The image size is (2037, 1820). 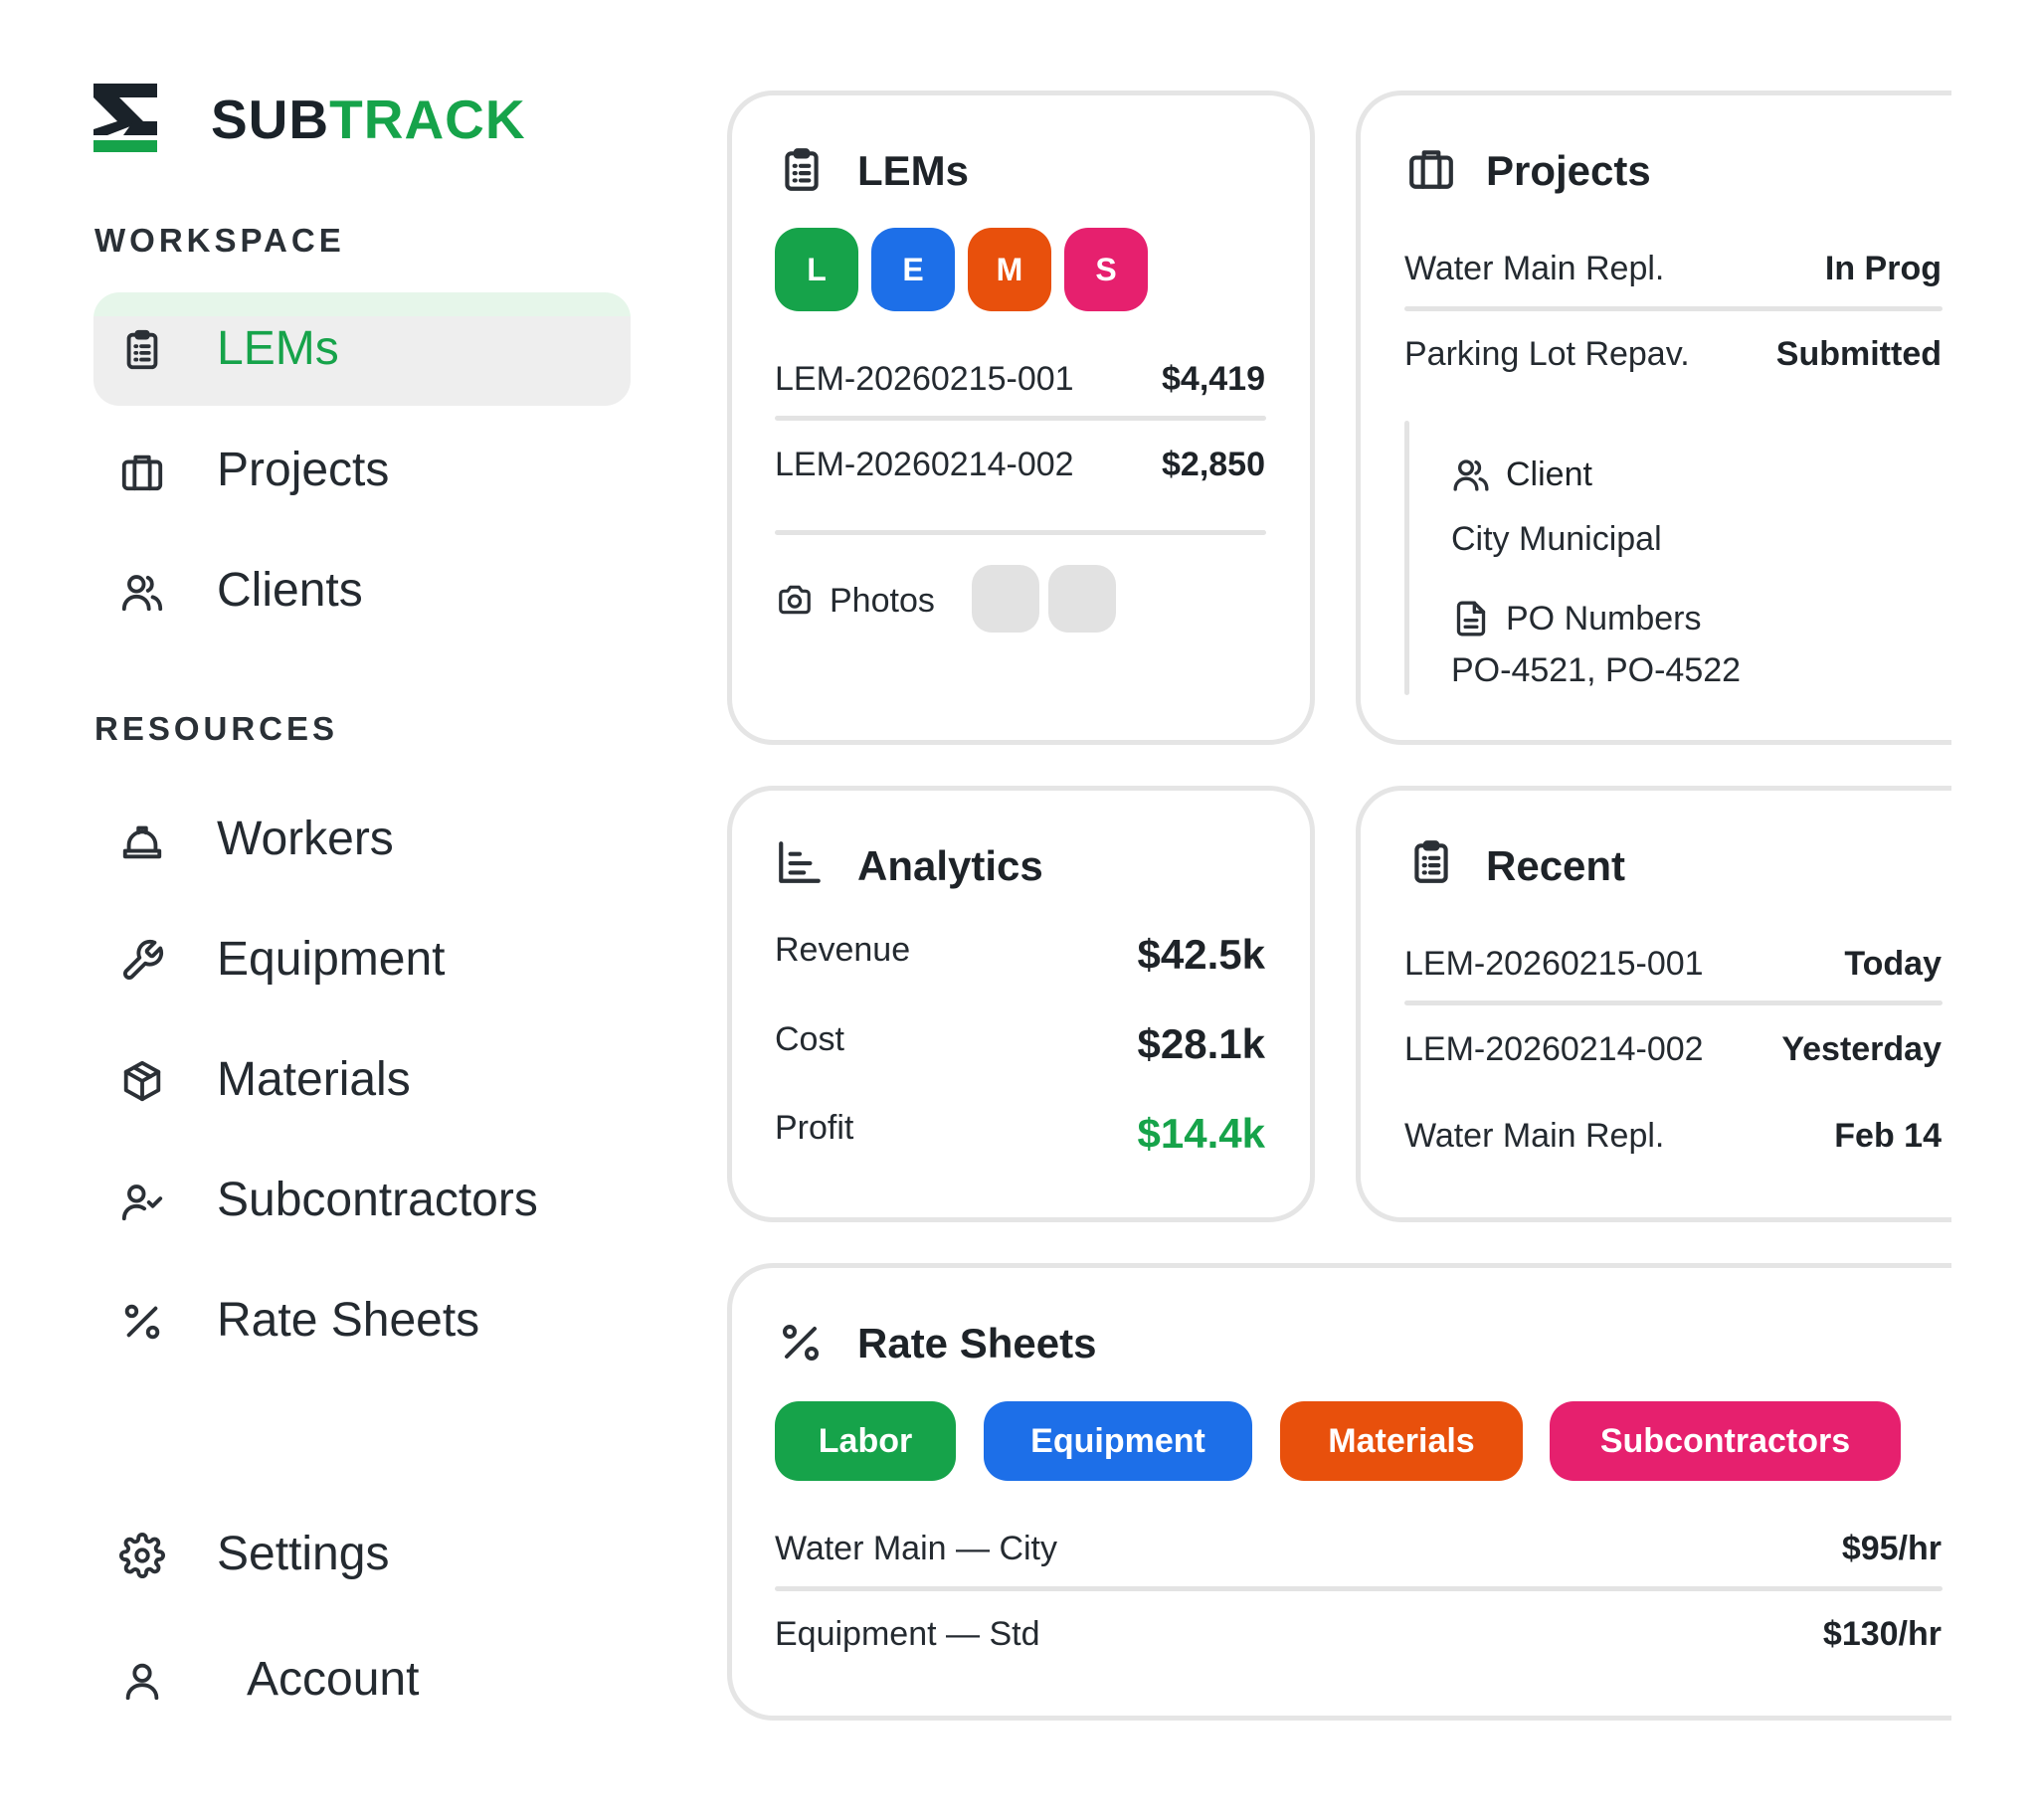 What do you see at coordinates (219, 240) in the screenshot?
I see `workspace-section-label: WORKSPACE` at bounding box center [219, 240].